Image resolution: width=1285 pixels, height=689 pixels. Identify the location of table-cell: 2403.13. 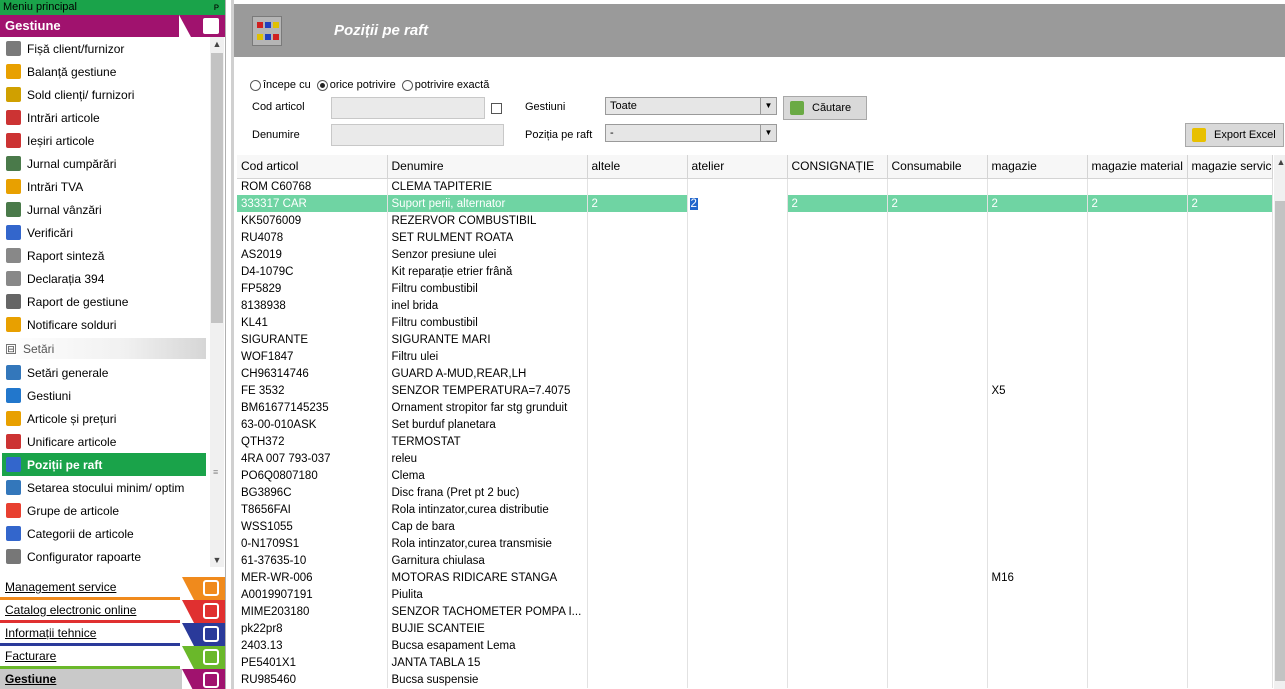
(312, 645).